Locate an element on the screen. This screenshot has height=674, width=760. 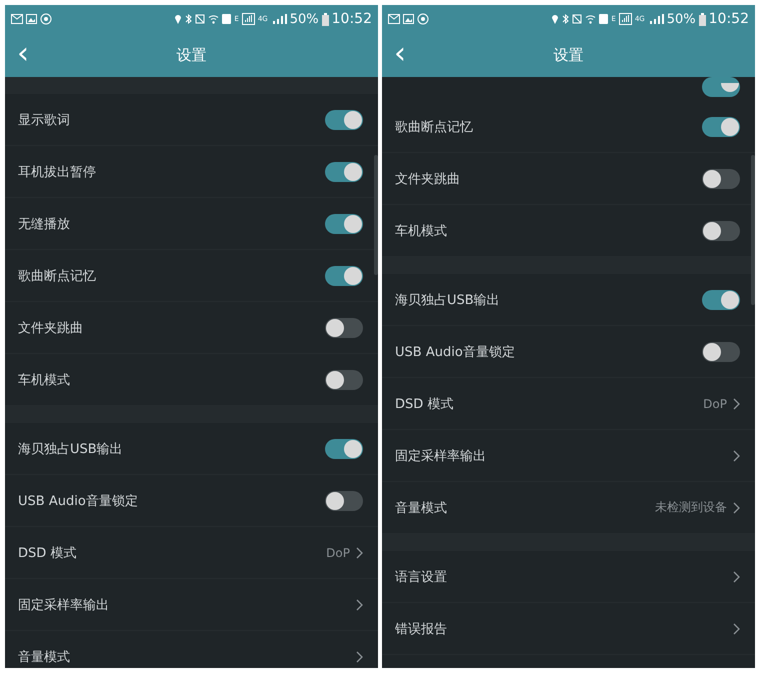
settings-row: 海贝独占USB输出 is located at coordinates (191, 449).